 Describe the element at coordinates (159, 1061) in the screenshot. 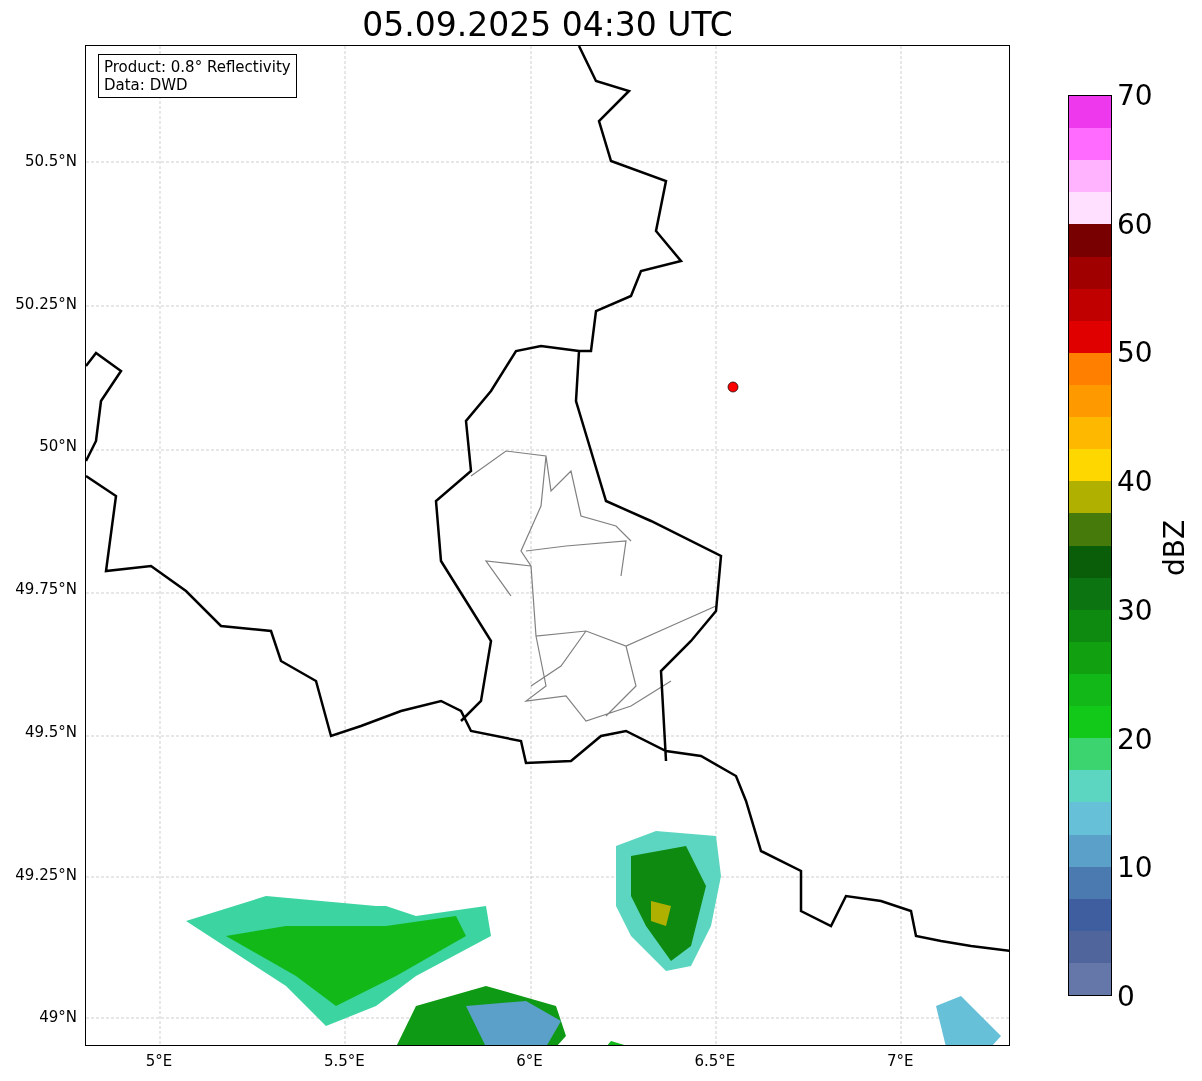

I see `longitude-label: 5°E` at that location.